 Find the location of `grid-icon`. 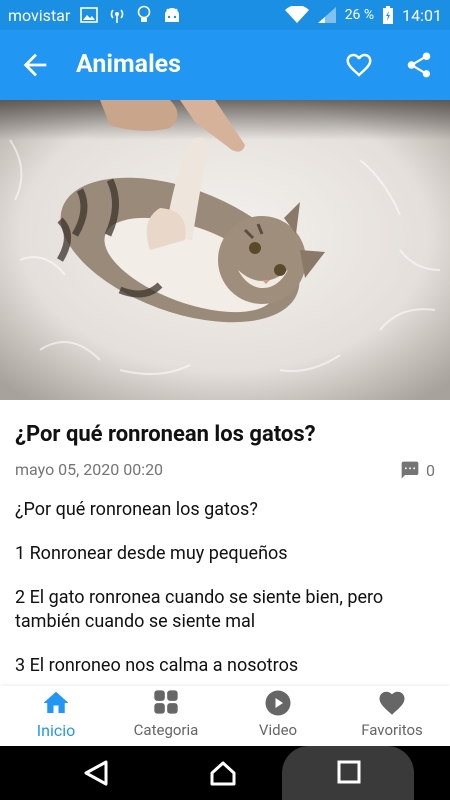

grid-icon is located at coordinates (166, 702).